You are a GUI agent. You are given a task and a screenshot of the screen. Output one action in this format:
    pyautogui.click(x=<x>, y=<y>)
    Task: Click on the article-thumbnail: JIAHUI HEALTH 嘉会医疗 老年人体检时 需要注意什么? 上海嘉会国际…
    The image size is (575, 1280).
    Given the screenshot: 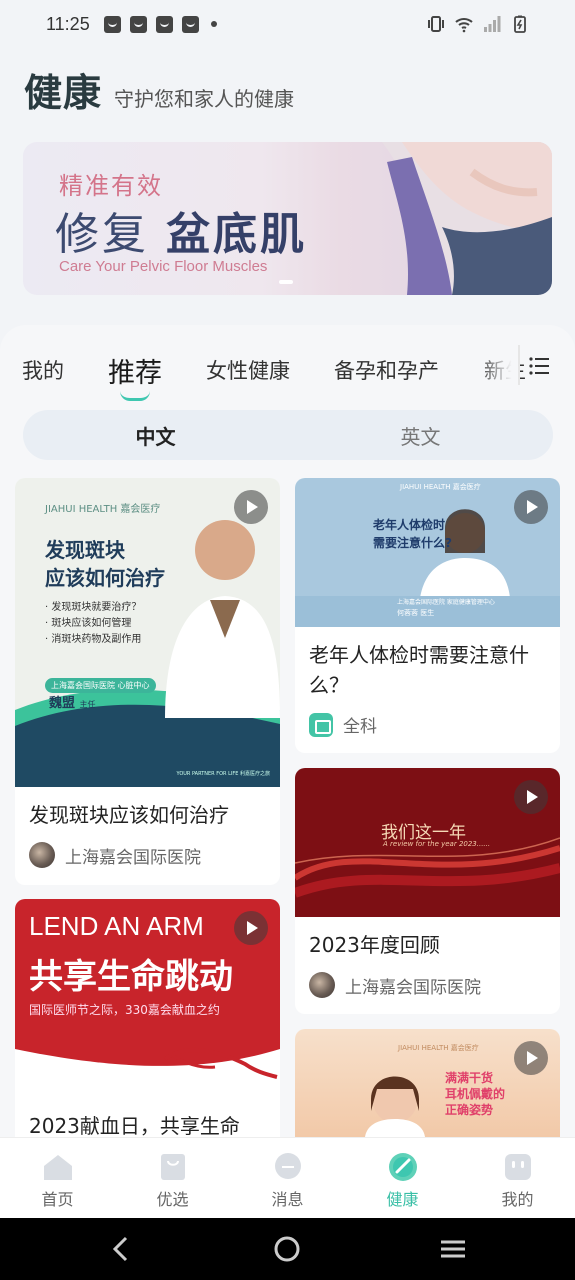 What is the action you would take?
    pyautogui.click(x=427, y=552)
    